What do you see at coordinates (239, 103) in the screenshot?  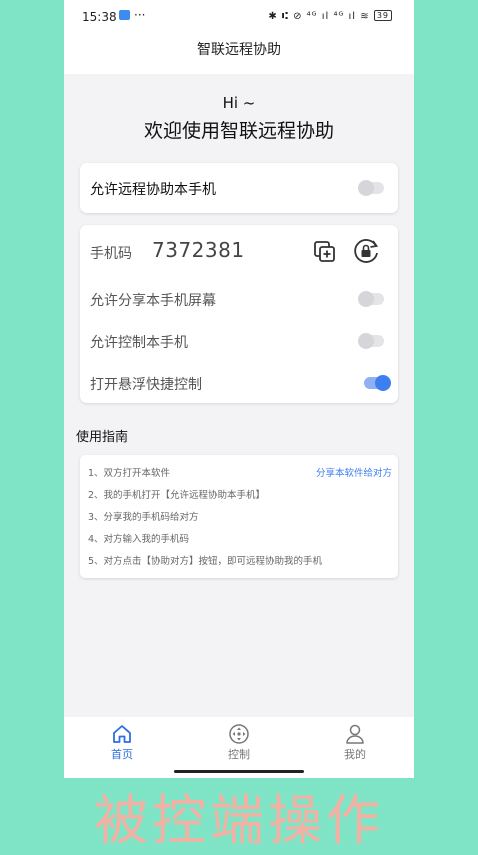 I see `greeting: Hi ~` at bounding box center [239, 103].